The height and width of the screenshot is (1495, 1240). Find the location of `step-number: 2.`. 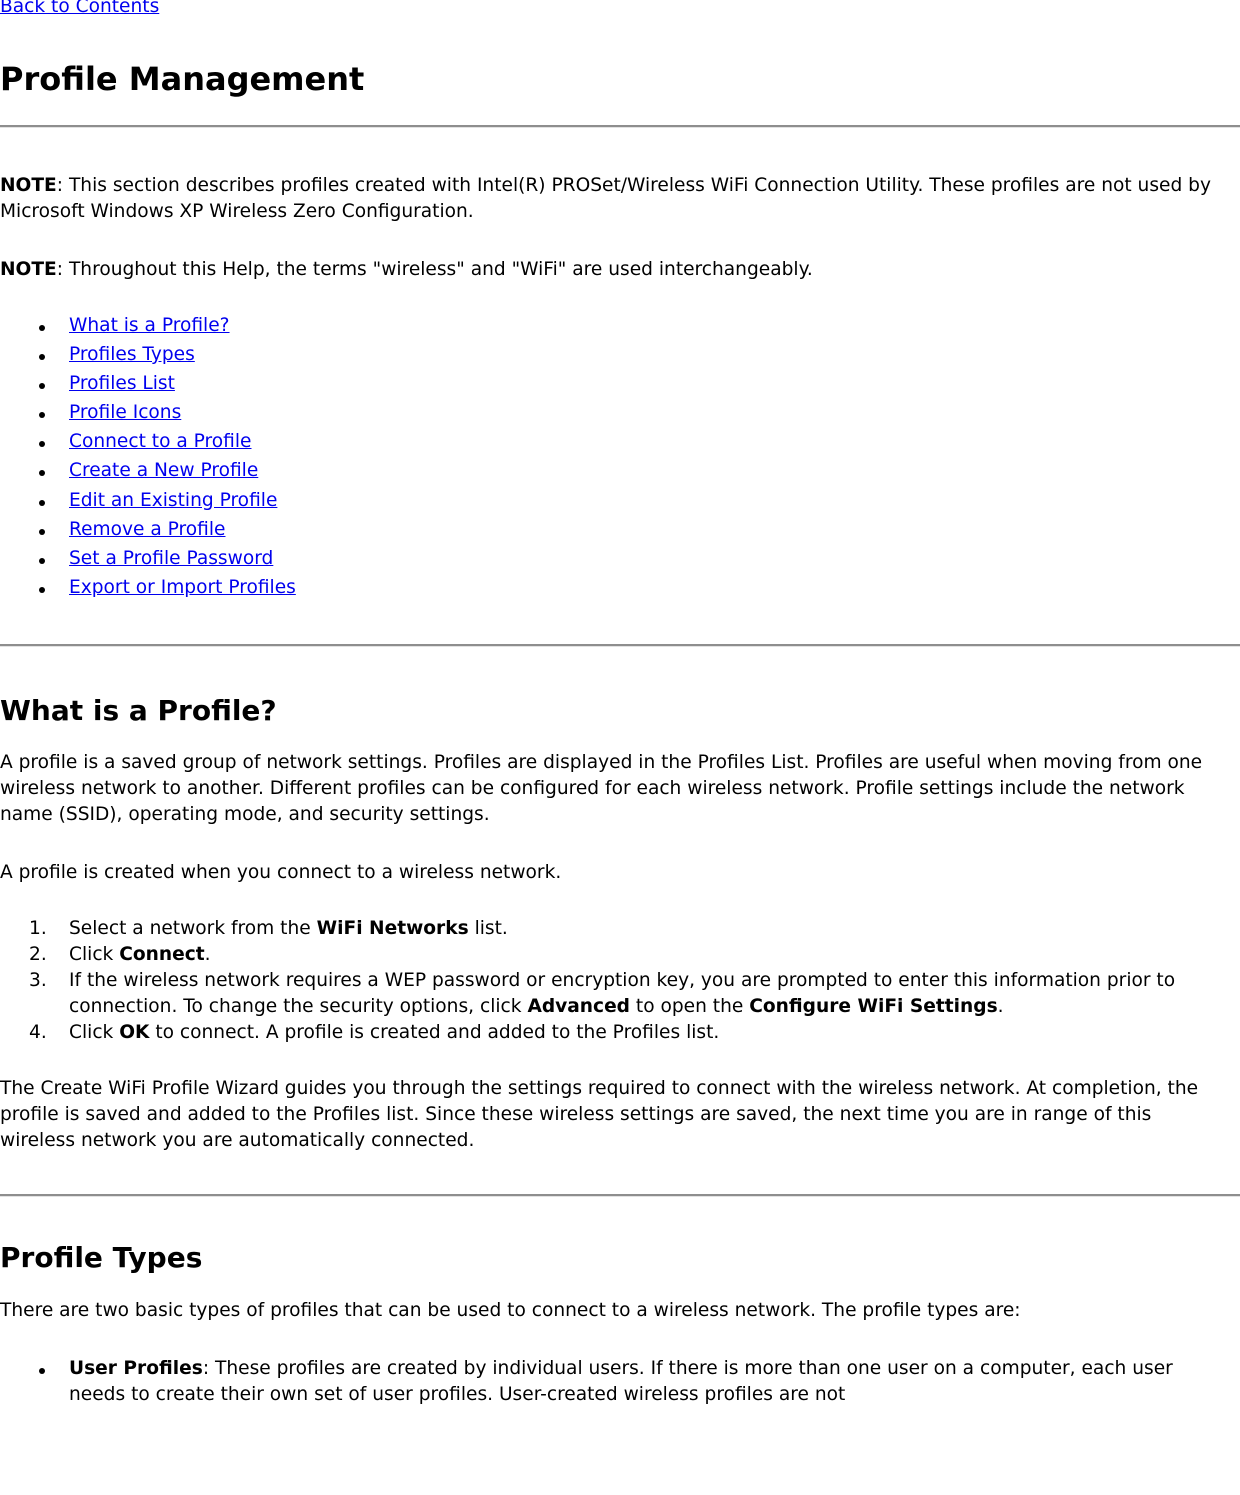

step-number: 2. is located at coordinates (38, 954).